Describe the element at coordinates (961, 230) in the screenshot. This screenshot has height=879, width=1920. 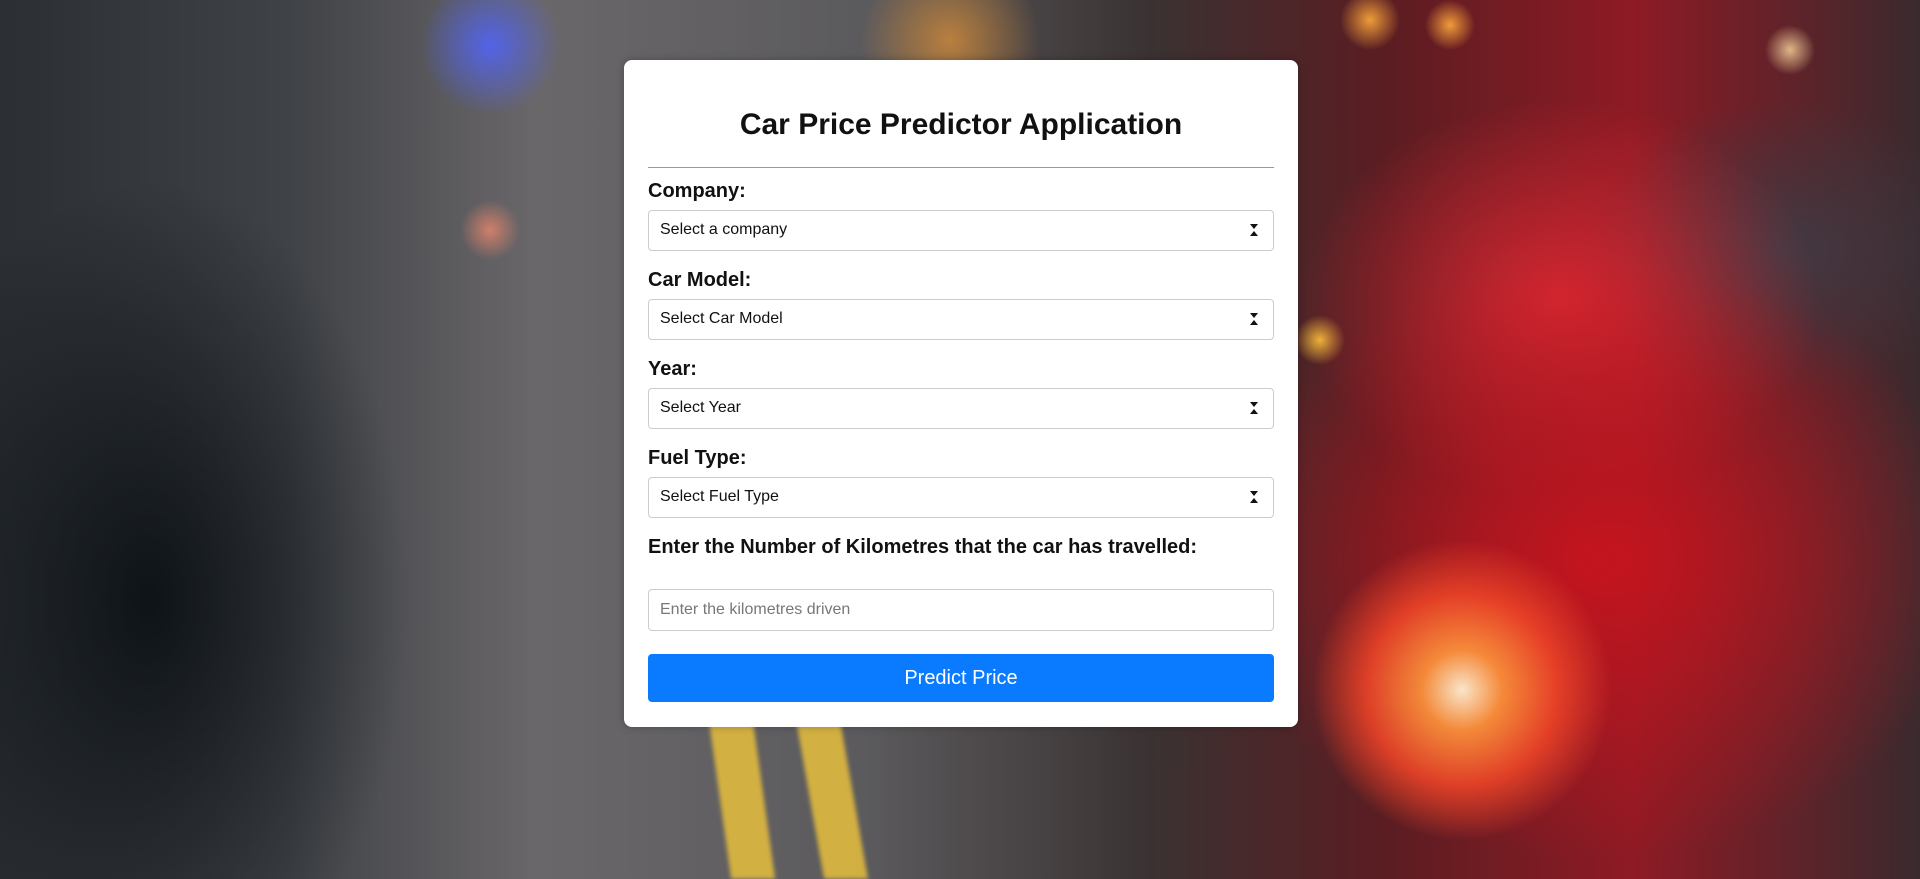
I see `company-select: Select a company` at that location.